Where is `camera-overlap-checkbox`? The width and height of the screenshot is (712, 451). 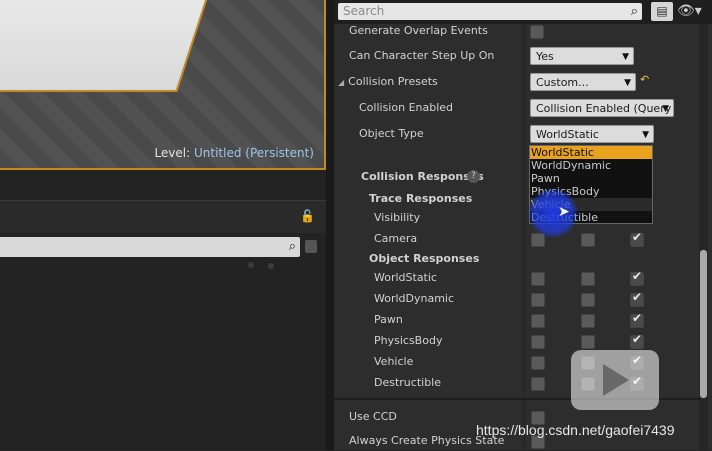
camera-overlap-checkbox is located at coordinates (588, 240).